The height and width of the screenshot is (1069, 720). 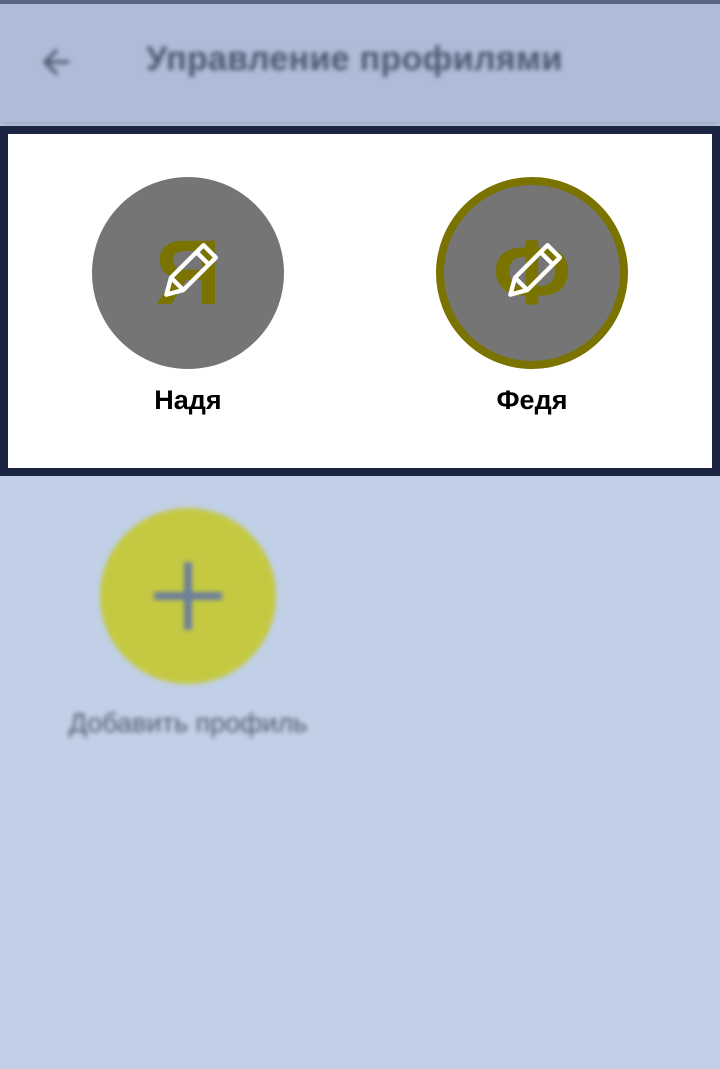 I want to click on profile-name: Федя, so click(x=532, y=400).